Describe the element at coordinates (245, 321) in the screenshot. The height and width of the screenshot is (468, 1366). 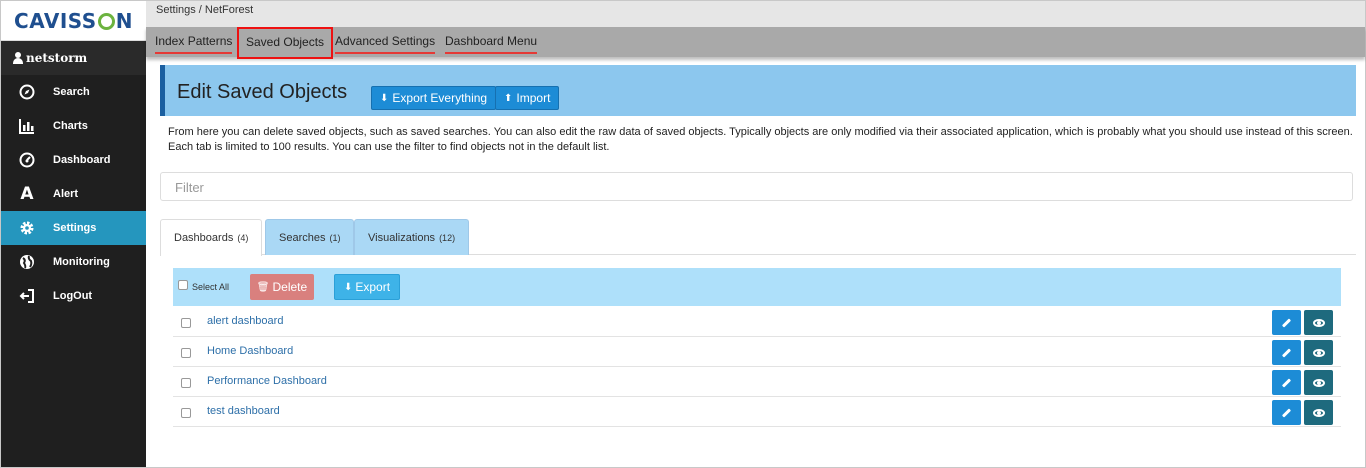
I see `object-link: alert dashboard` at that location.